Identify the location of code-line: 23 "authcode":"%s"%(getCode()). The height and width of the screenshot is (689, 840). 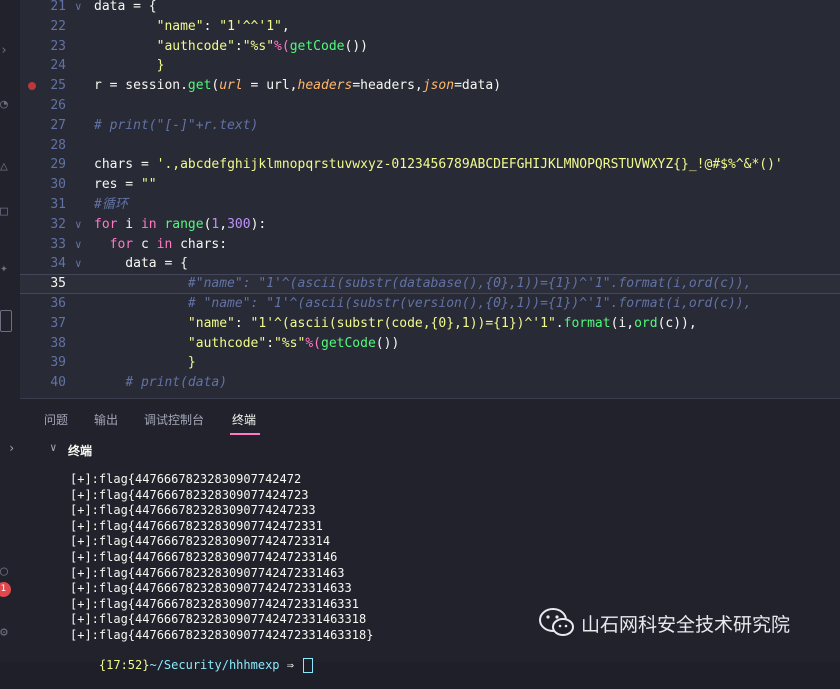
(430, 47).